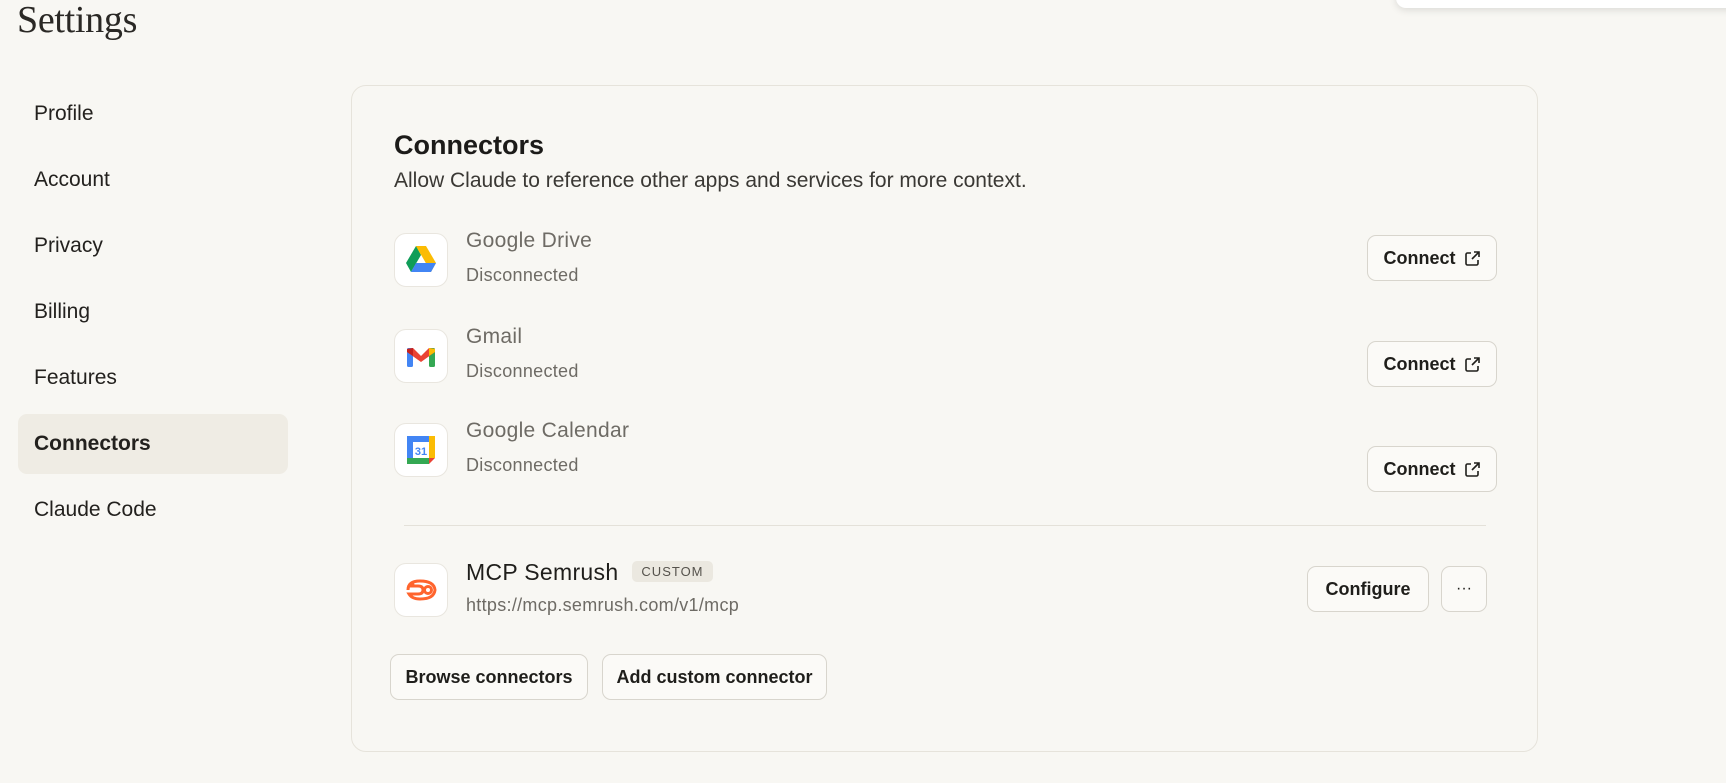  I want to click on browse-connectors-button: Browse connectors, so click(489, 677).